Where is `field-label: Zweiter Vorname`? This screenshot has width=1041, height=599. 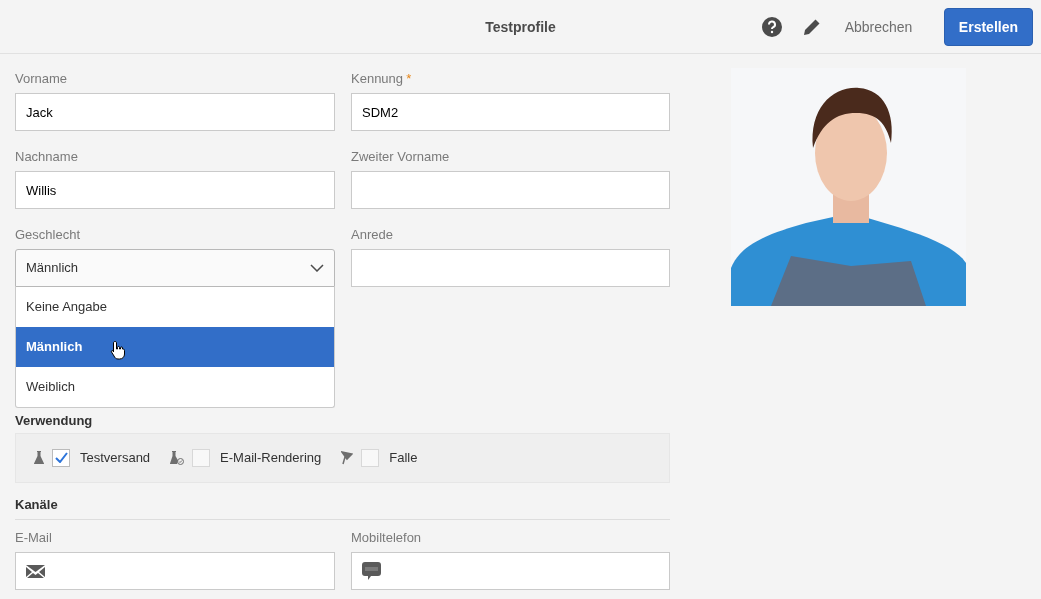 field-label: Zweiter Vorname is located at coordinates (400, 157).